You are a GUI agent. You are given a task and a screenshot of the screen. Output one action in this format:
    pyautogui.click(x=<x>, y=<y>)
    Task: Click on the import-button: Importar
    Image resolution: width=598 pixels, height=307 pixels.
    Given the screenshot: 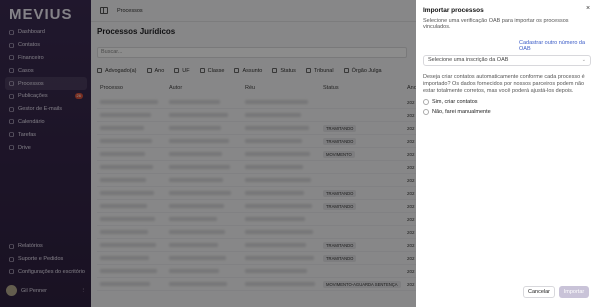 What is the action you would take?
    pyautogui.click(x=574, y=292)
    